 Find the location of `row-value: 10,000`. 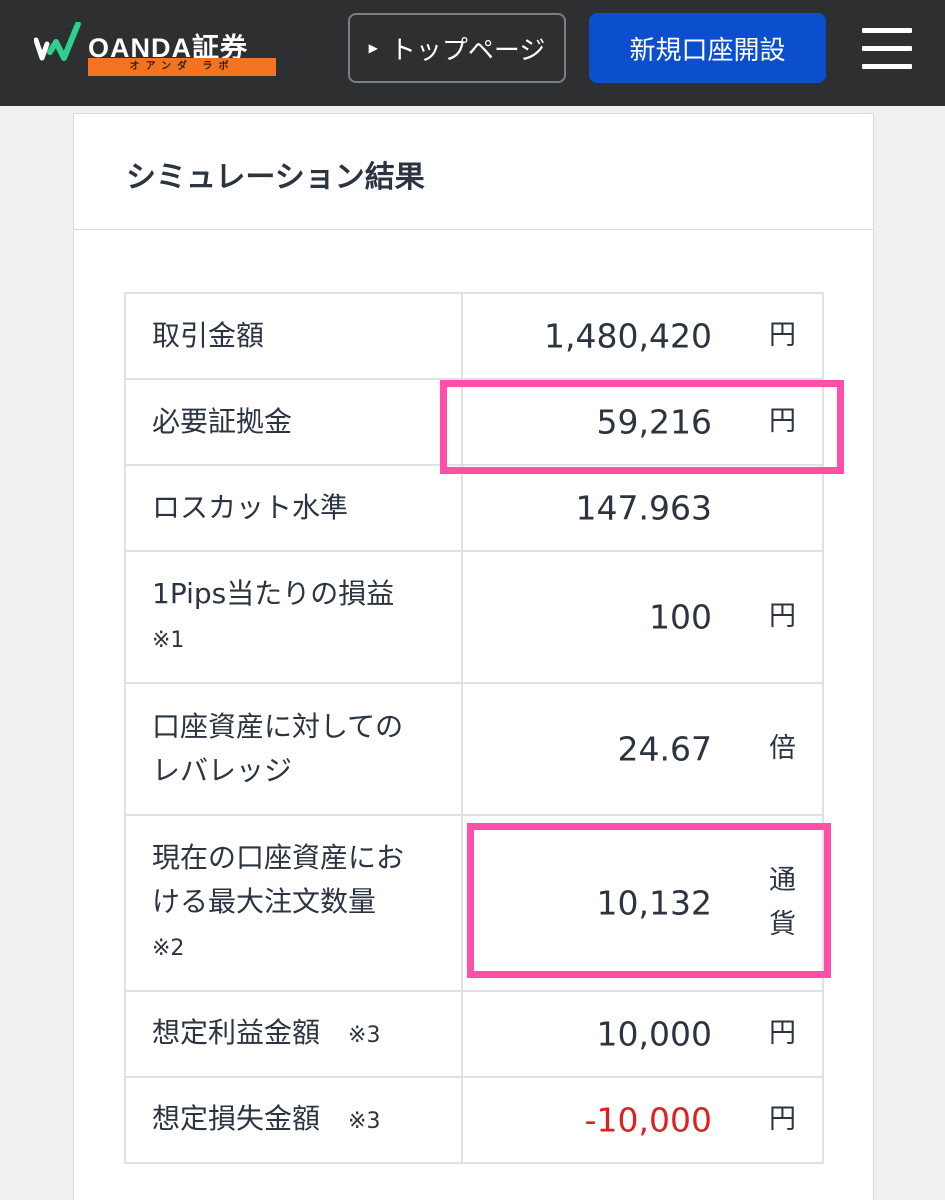

row-value: 10,000 is located at coordinates (654, 1034).